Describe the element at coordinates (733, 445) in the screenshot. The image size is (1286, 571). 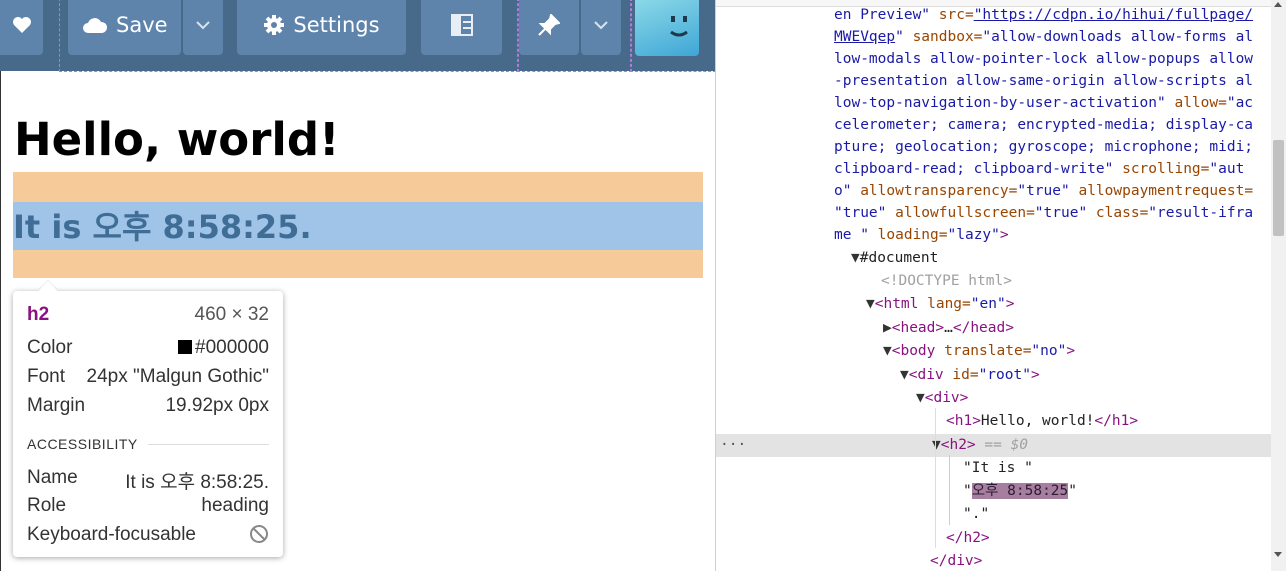
I see `more-actions-dots: ···` at that location.